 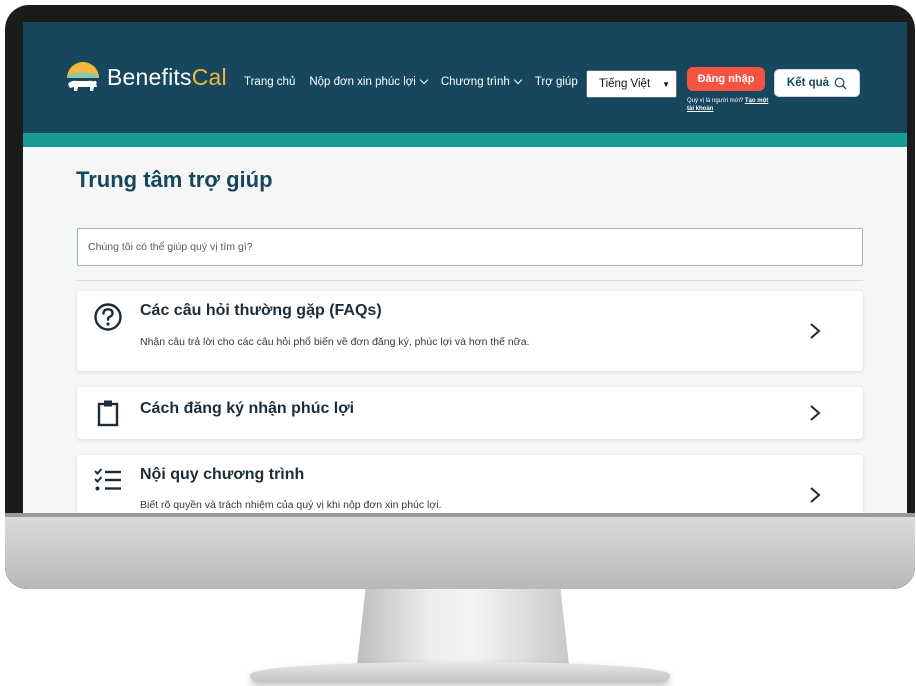 I want to click on nav-home: Trang chủ, so click(x=269, y=82).